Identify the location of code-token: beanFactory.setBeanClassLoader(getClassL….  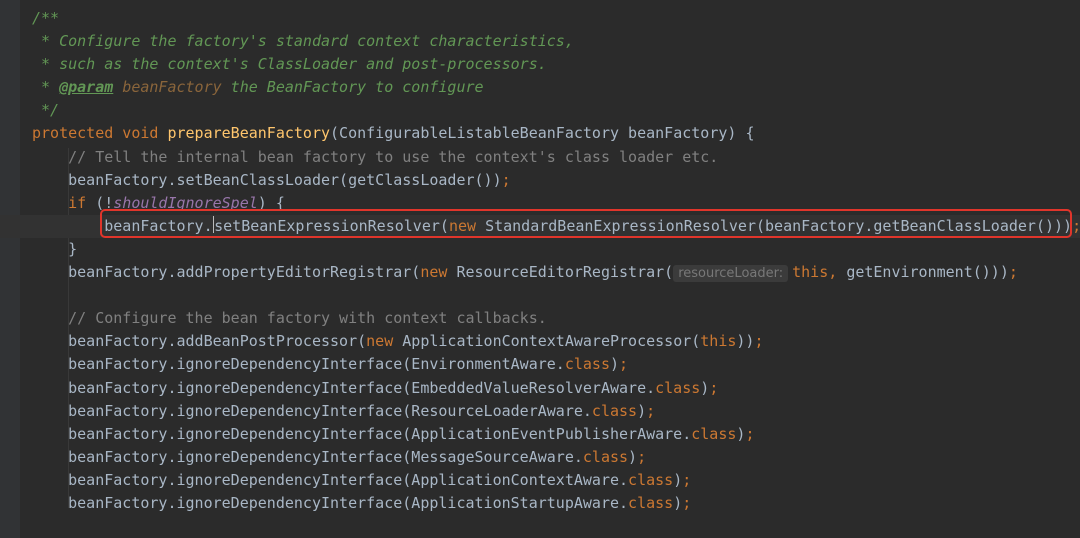
(285, 179).